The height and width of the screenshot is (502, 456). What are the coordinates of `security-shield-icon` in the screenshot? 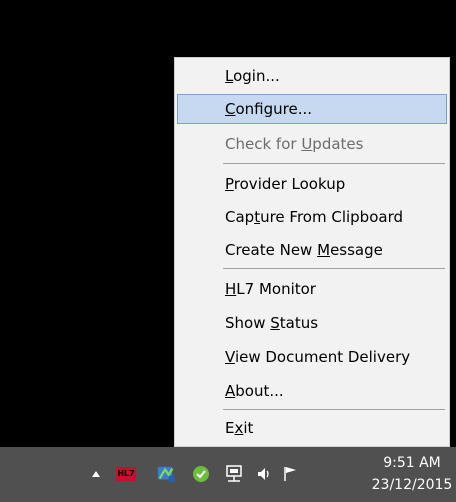 It's located at (201, 474).